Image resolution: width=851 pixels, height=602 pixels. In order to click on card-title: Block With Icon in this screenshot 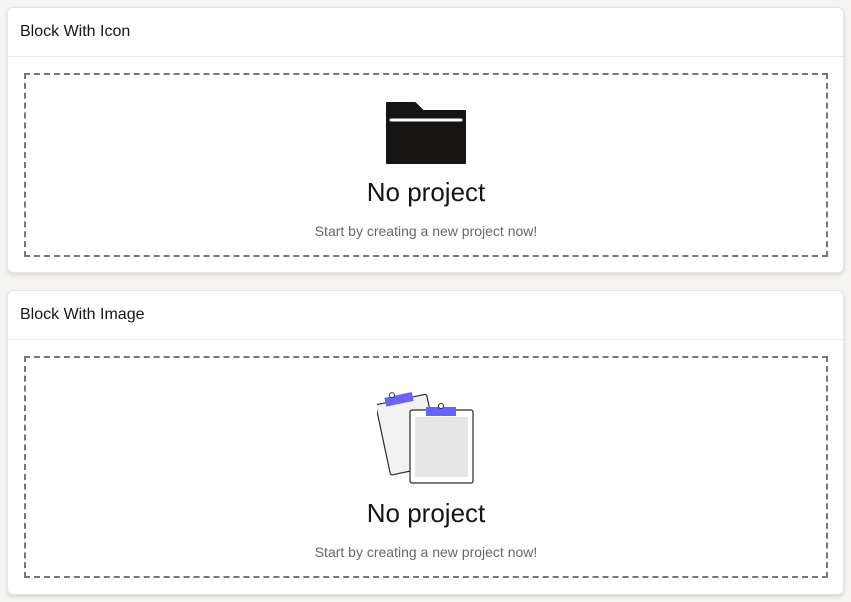, I will do `click(425, 32)`.